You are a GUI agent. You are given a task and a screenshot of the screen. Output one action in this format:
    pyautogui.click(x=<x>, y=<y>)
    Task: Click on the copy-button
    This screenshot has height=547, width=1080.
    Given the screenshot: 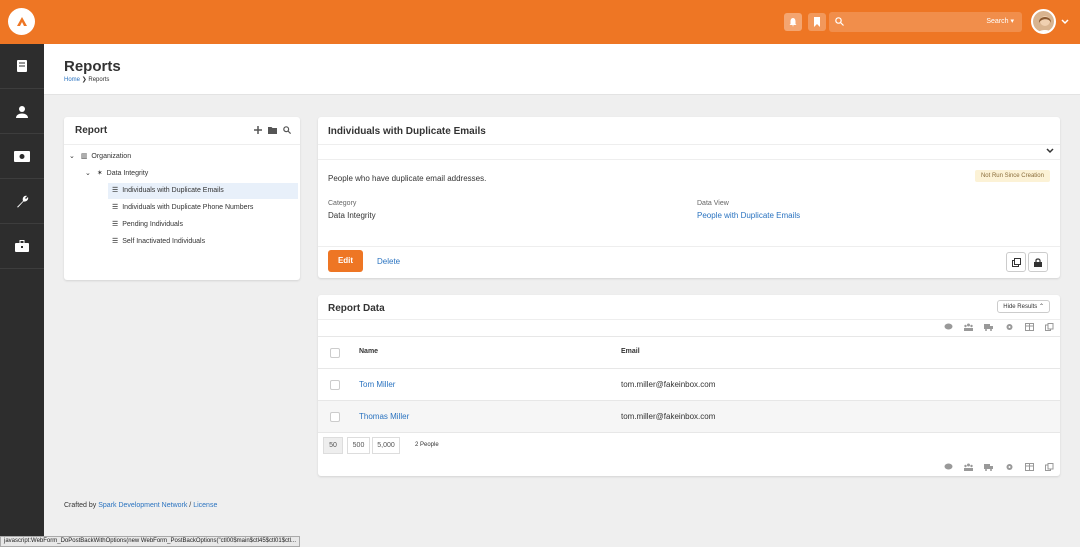 What is the action you would take?
    pyautogui.click(x=1016, y=262)
    